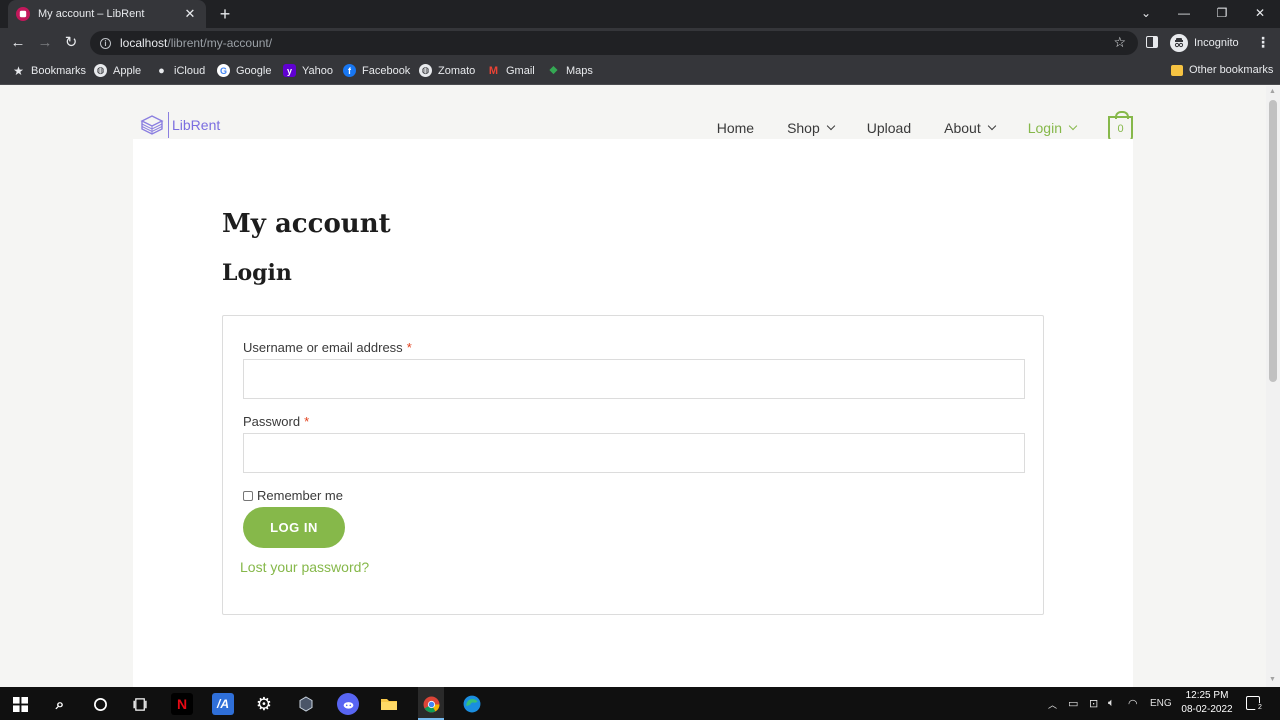 The image size is (1280, 720). What do you see at coordinates (386, 70) in the screenshot?
I see `bookmark-label: Facebook` at bounding box center [386, 70].